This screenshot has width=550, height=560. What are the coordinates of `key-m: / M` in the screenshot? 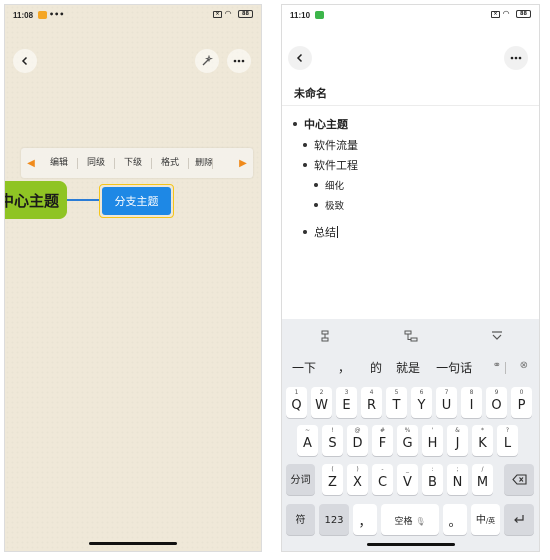 It's located at (482, 479).